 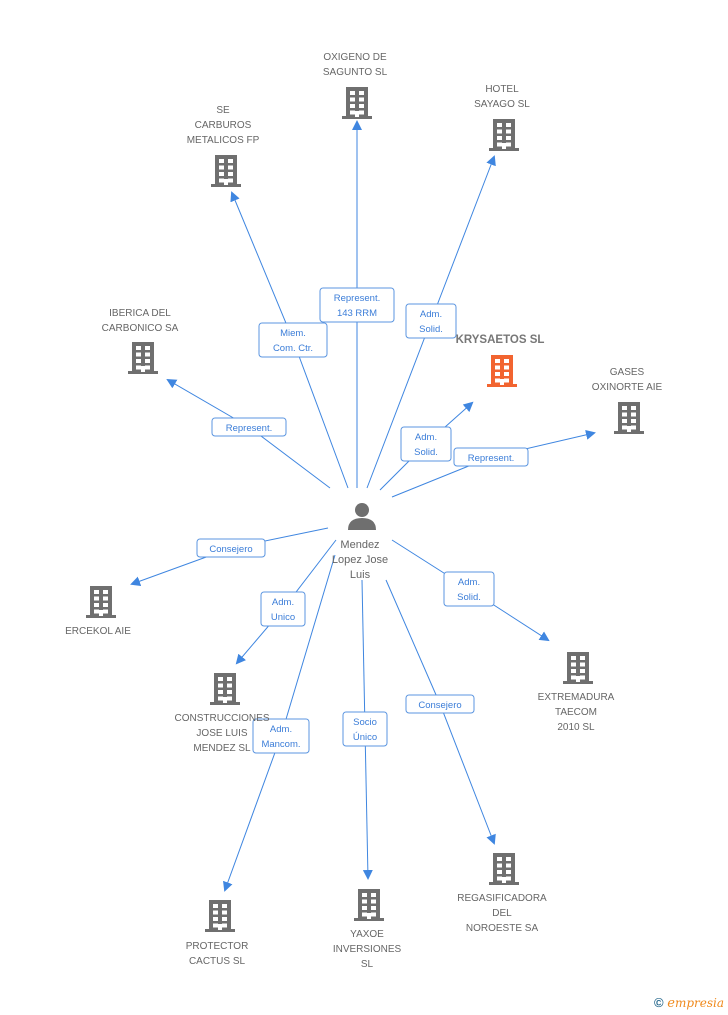 I want to click on company-name: CARBONICO SA, so click(x=140, y=328).